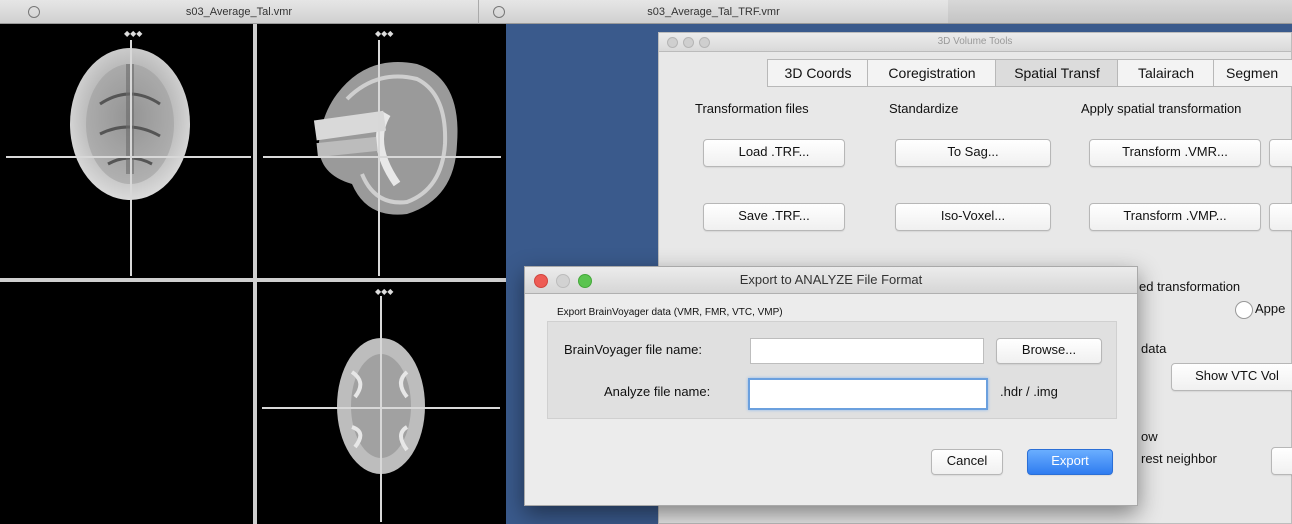  I want to click on sagittal-brain-slice: ◆◆◆, so click(381, 151).